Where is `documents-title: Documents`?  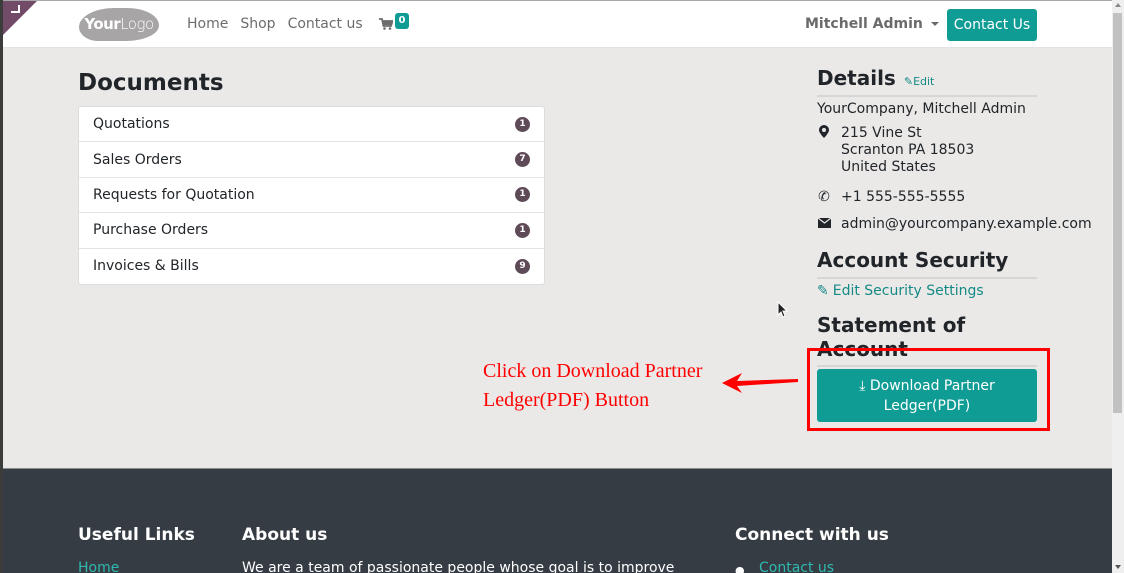 documents-title: Documents is located at coordinates (151, 83).